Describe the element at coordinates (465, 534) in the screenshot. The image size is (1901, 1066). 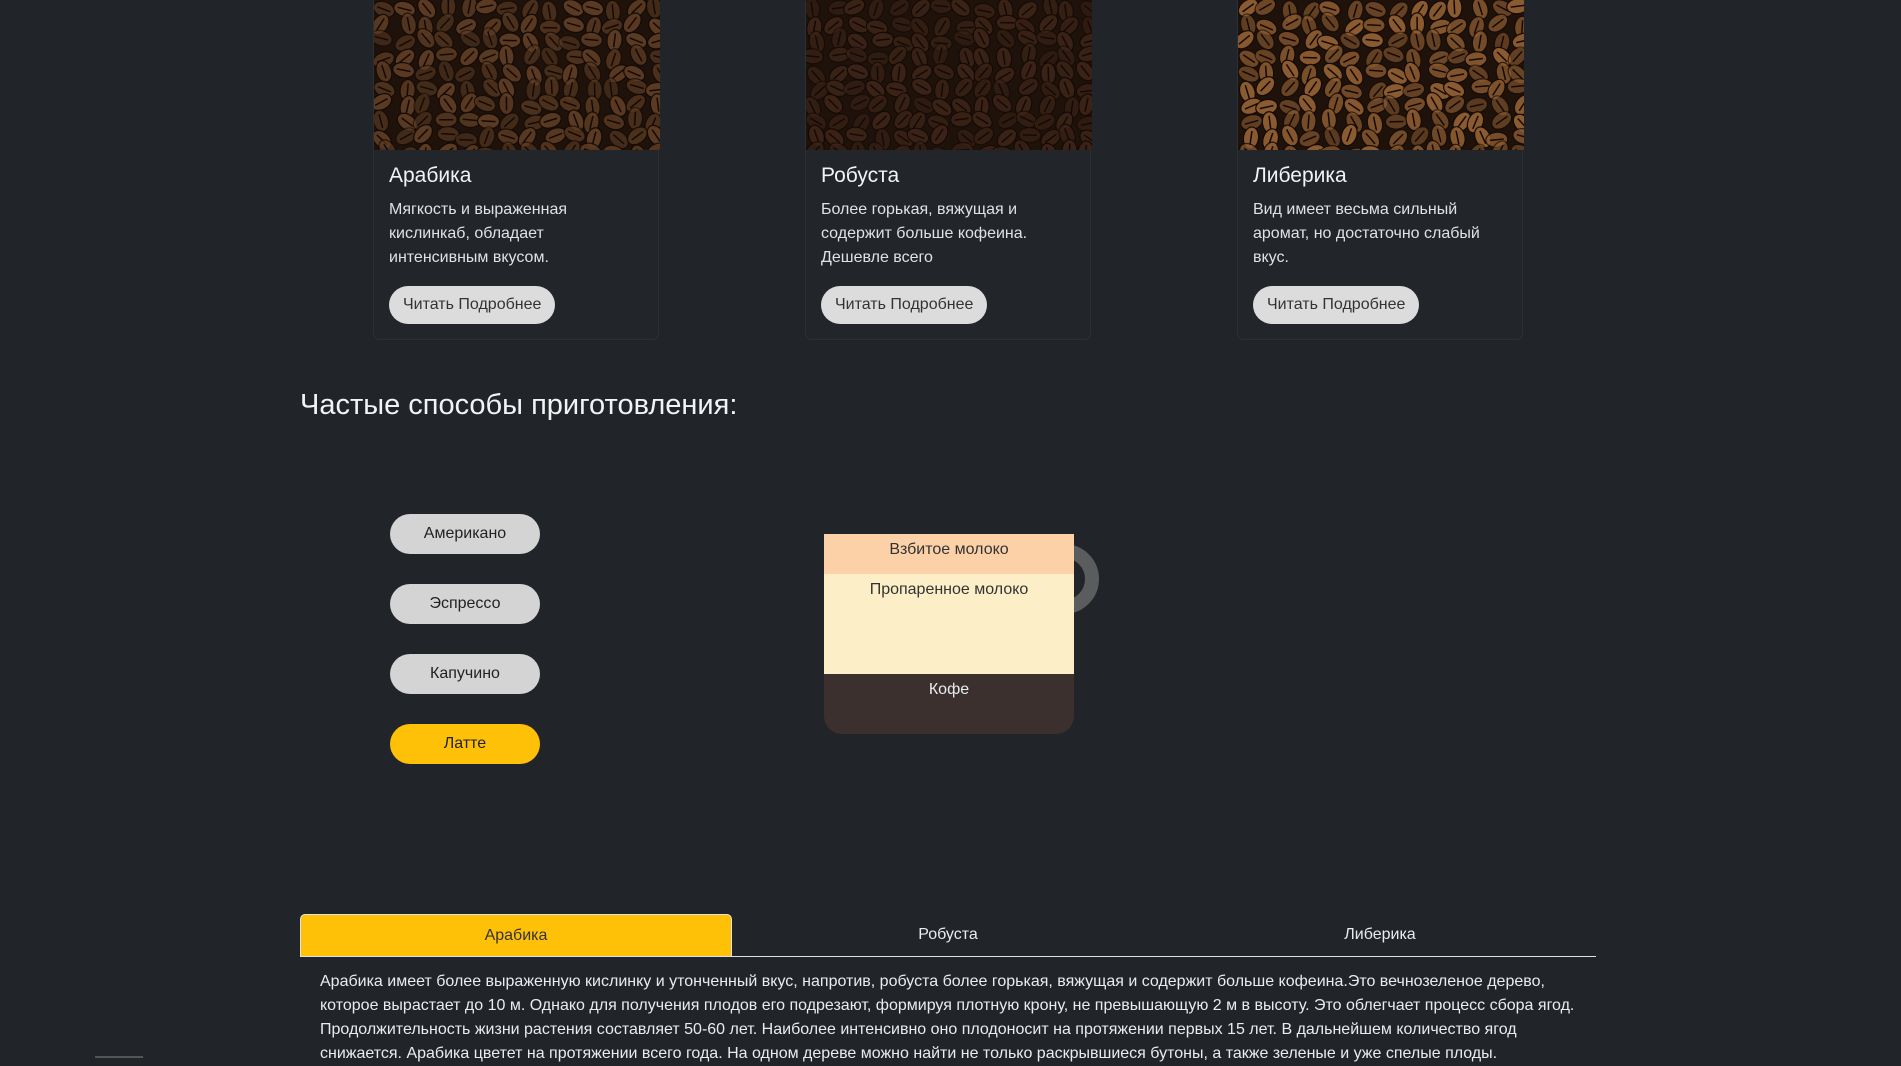
I see `method-americano-button: Американо` at that location.